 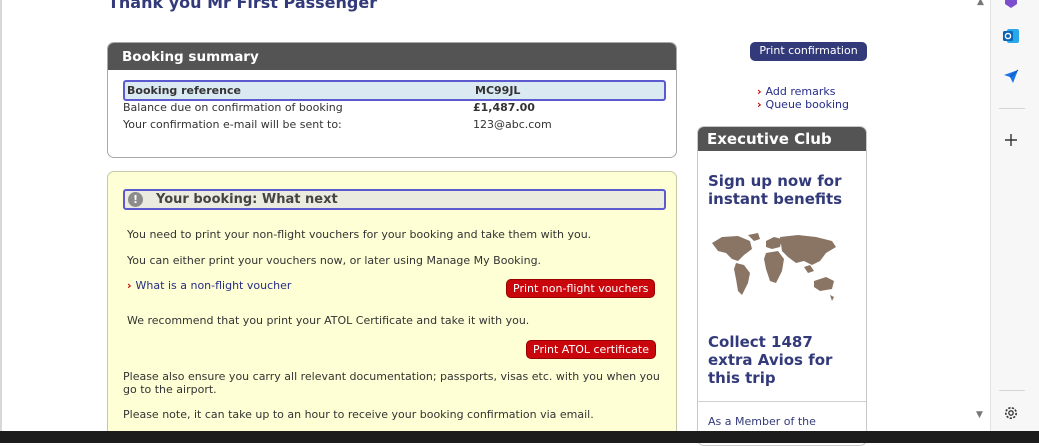 What do you see at coordinates (762, 421) in the screenshot?
I see `member-text: As a Member of the` at bounding box center [762, 421].